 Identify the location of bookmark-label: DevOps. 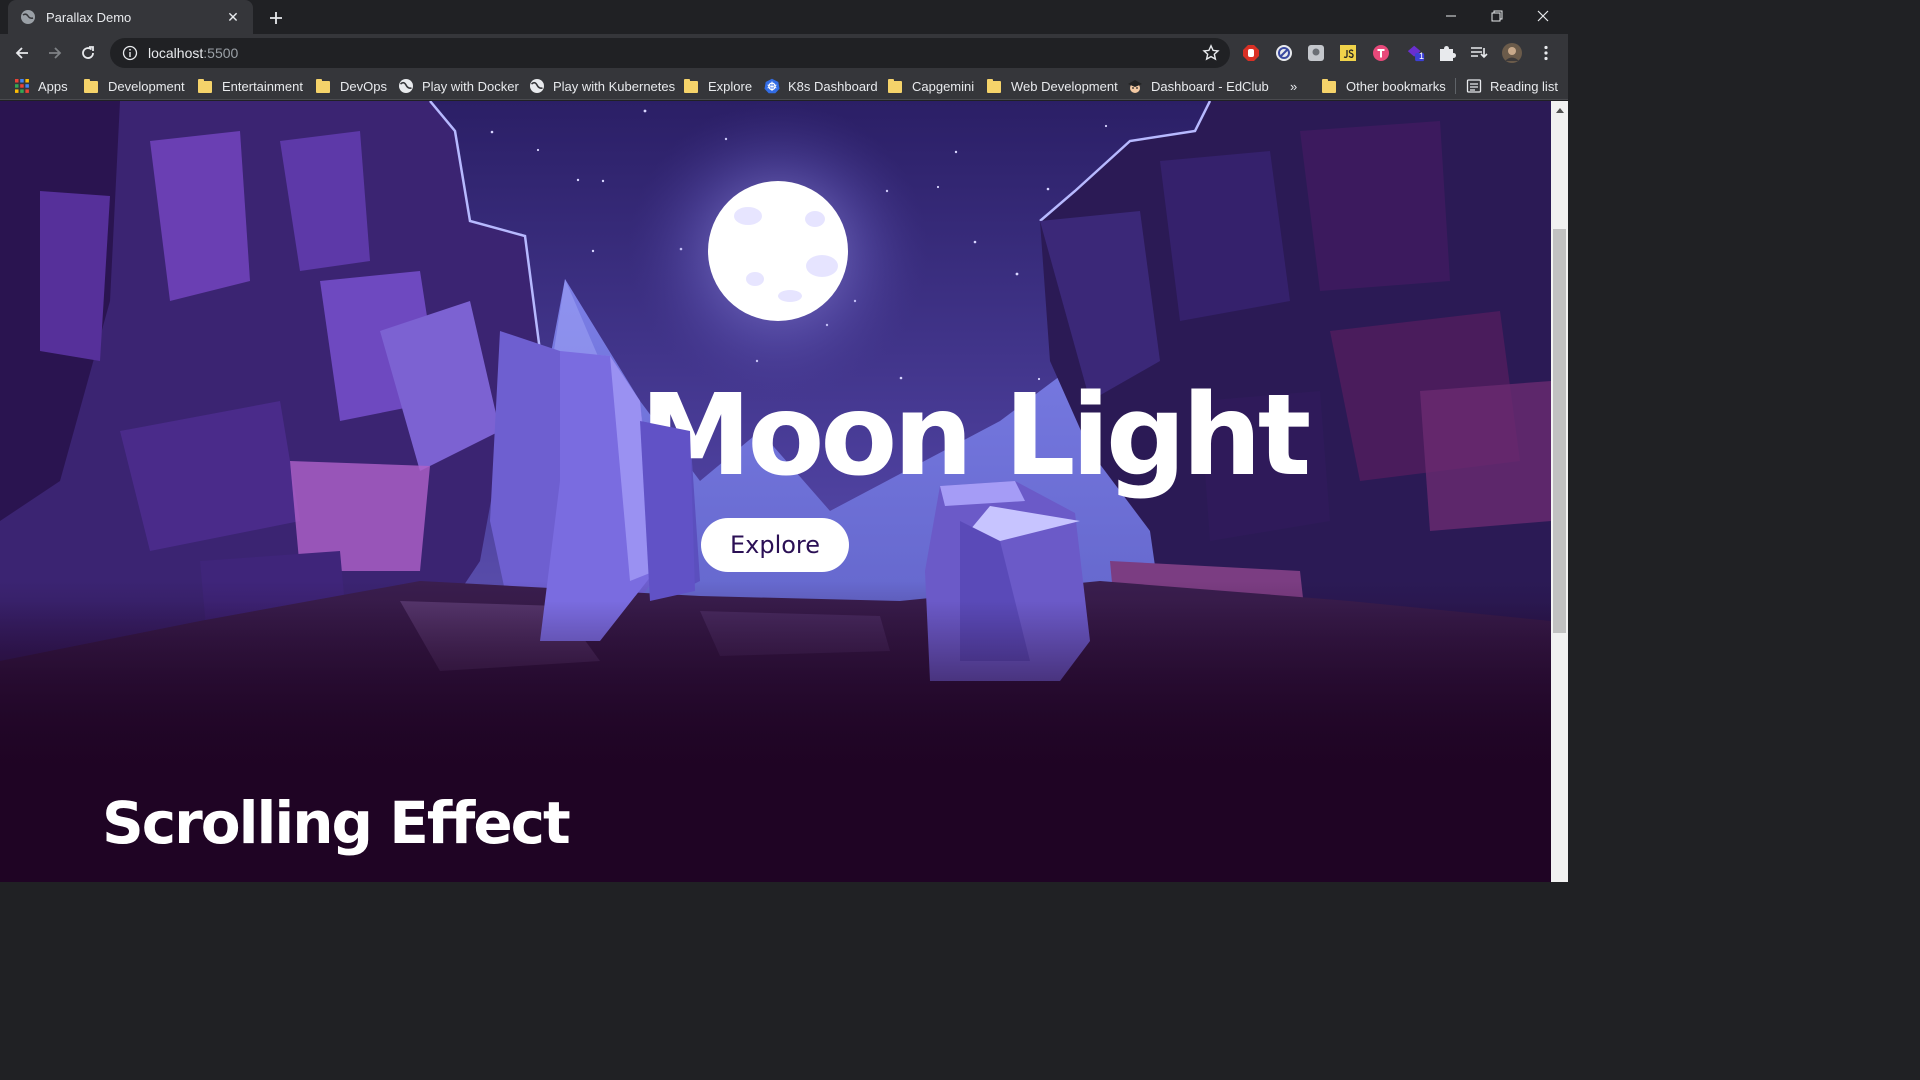
(363, 86).